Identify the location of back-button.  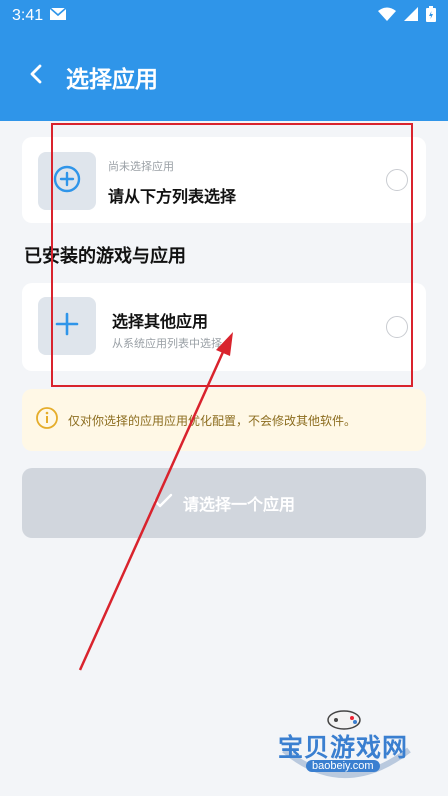
(36, 76).